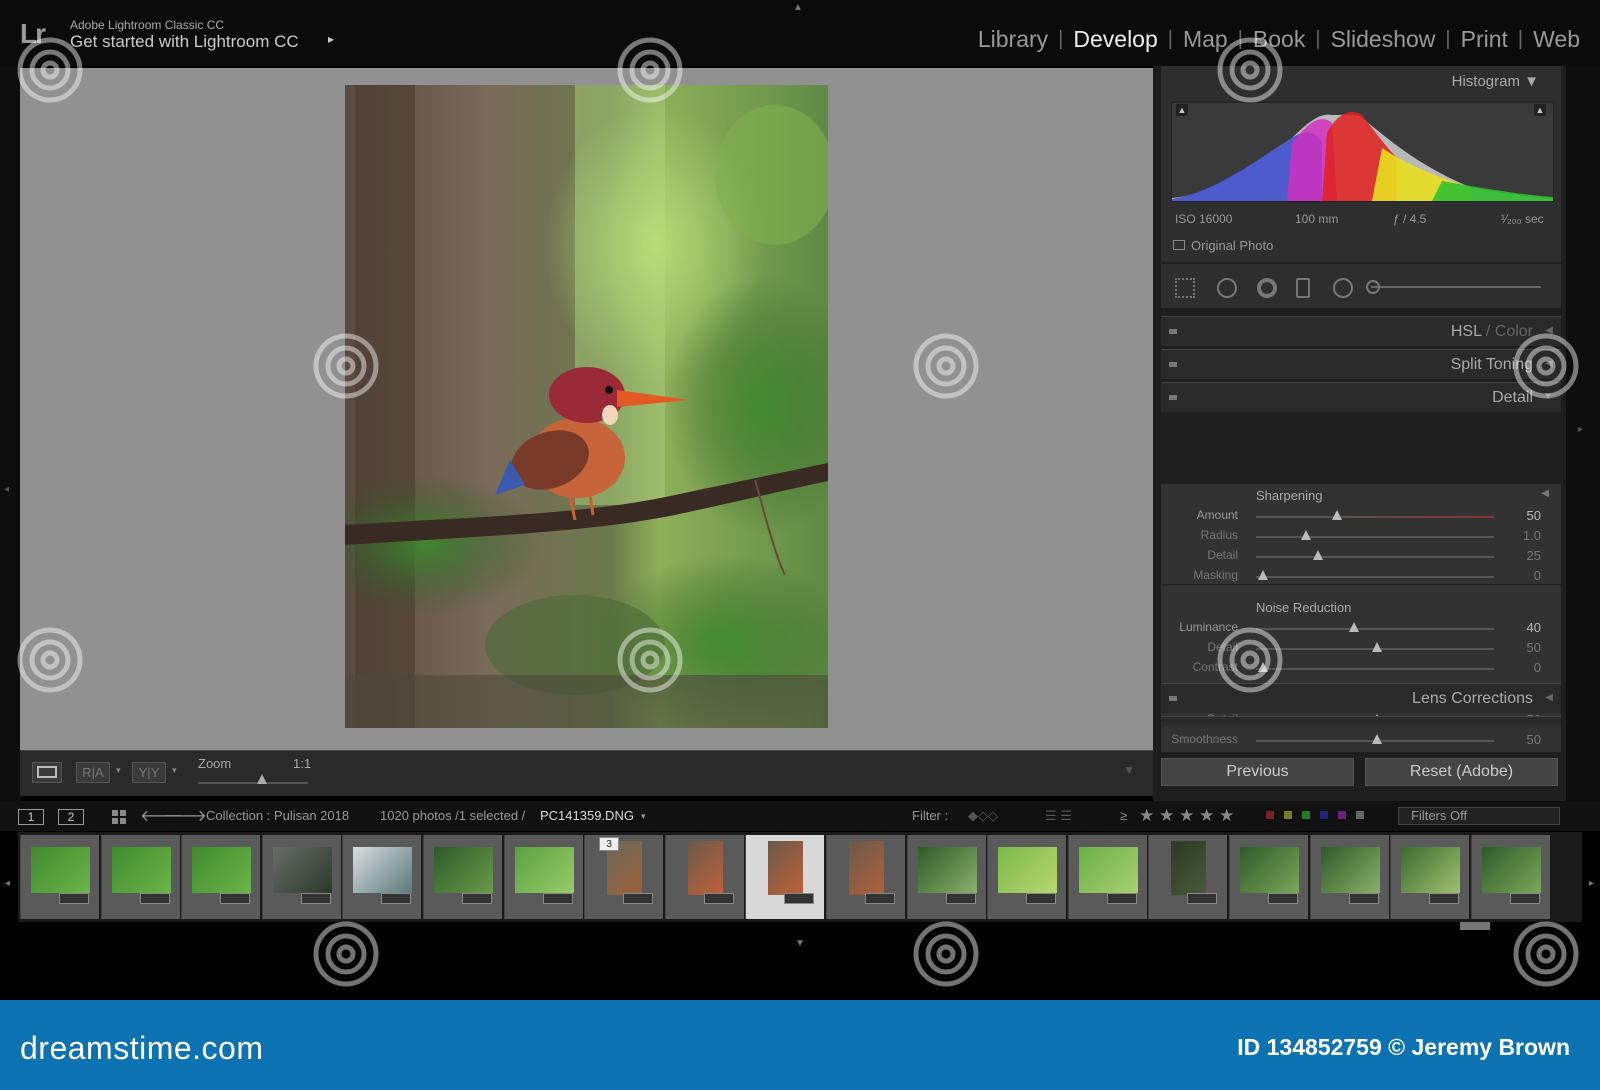 This screenshot has height=1090, width=1600. Describe the element at coordinates (1205, 39) in the screenshot. I see `module-map: Map` at that location.